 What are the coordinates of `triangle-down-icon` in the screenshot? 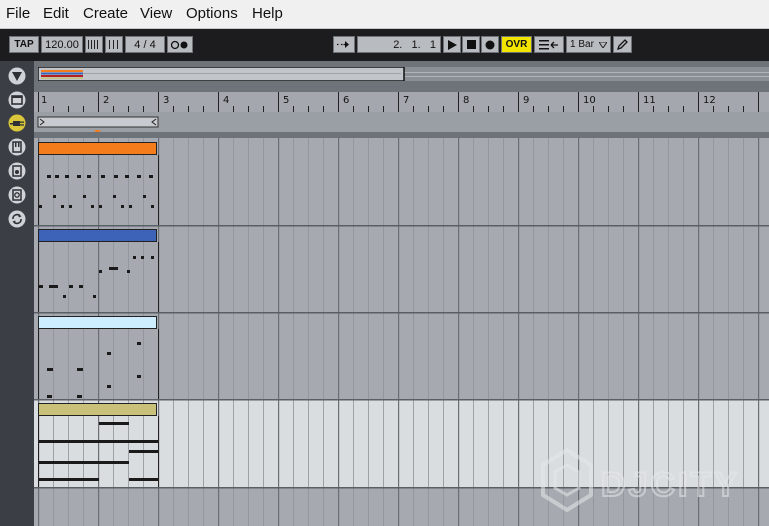 It's located at (17, 76).